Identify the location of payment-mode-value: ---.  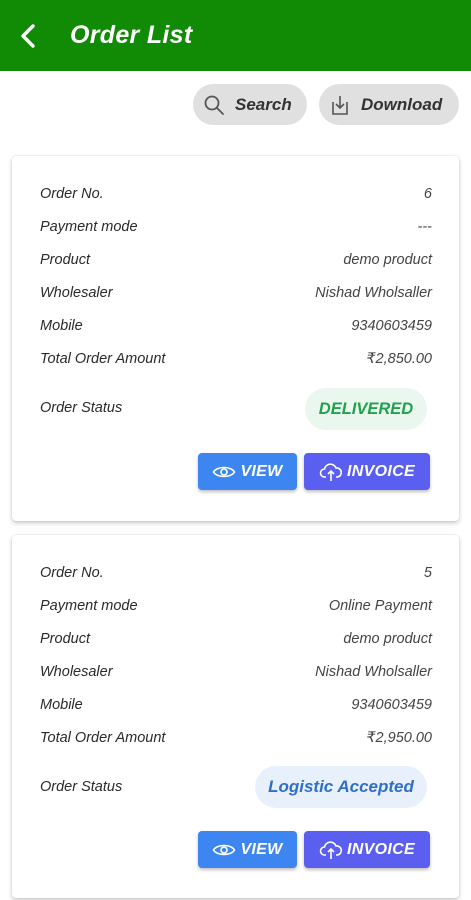
(425, 227).